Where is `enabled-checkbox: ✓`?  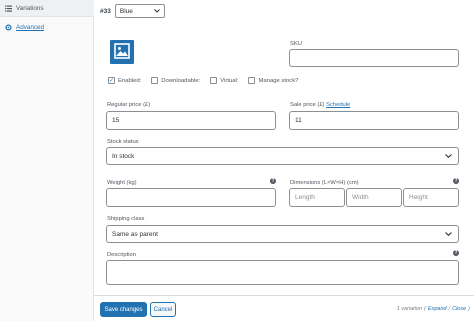
enabled-checkbox: ✓ is located at coordinates (111, 80).